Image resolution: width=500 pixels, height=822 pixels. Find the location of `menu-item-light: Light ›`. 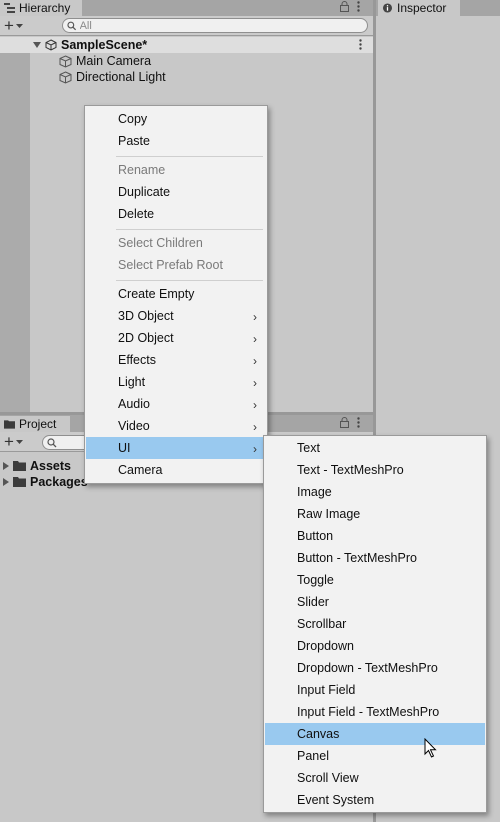

menu-item-light: Light › is located at coordinates (176, 382).